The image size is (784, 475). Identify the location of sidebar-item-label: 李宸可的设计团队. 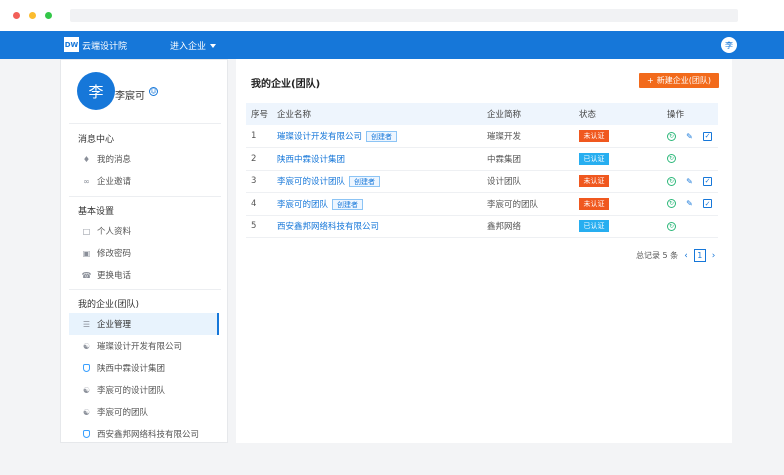
(131, 391).